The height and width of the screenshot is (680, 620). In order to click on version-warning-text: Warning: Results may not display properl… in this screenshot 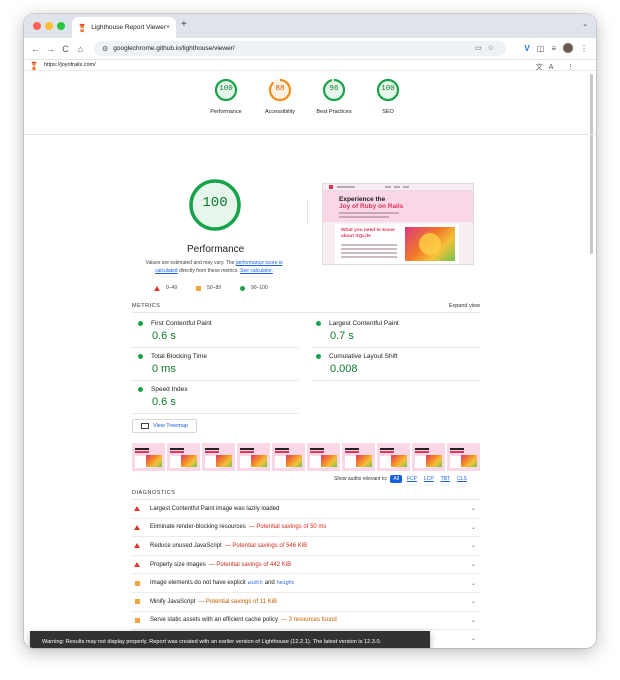, I will do `click(212, 642)`.